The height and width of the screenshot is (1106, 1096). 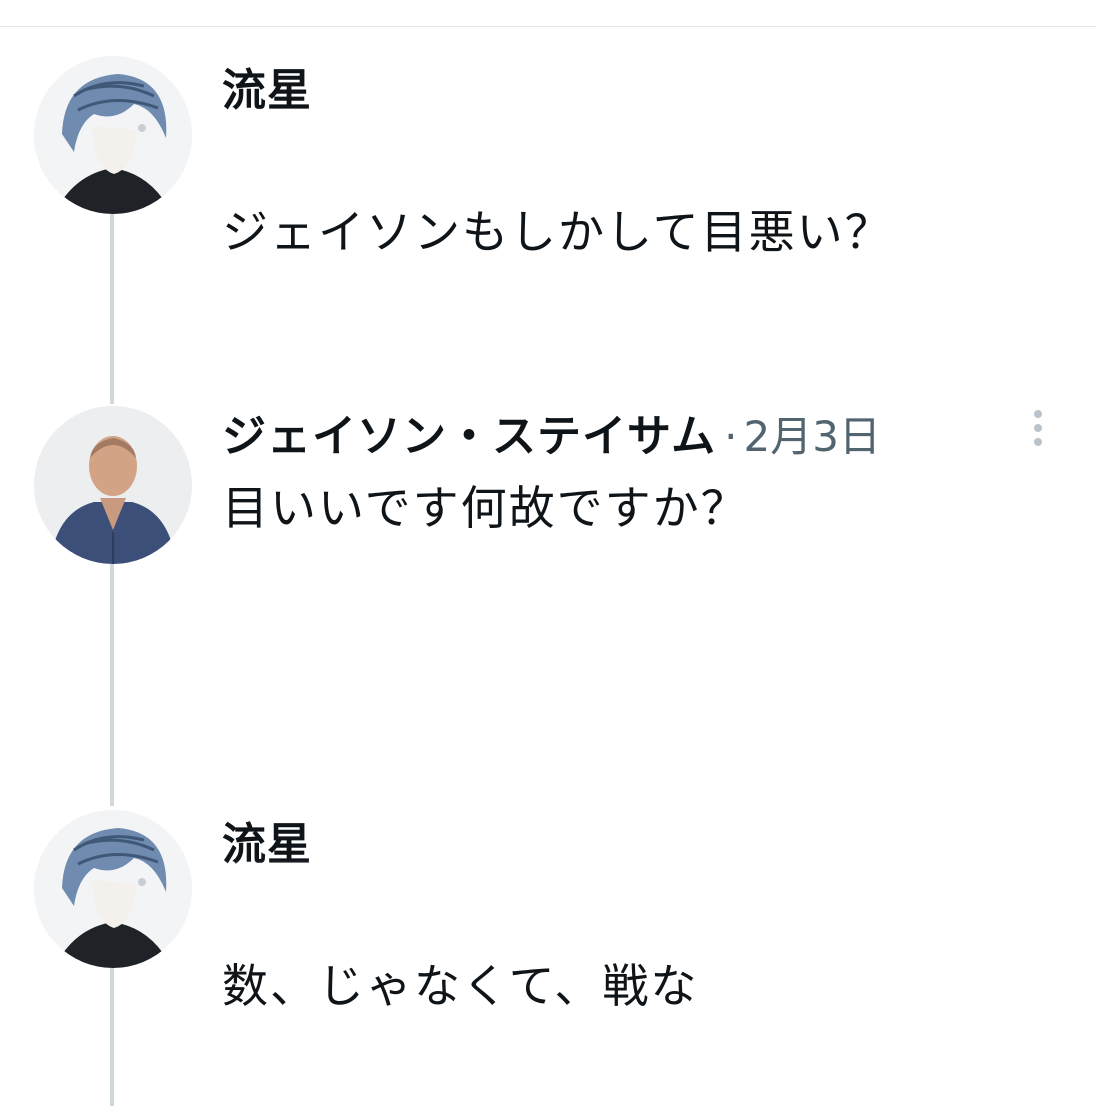 I want to click on post-text: 目いいです何故ですか？, so click(x=485, y=508).